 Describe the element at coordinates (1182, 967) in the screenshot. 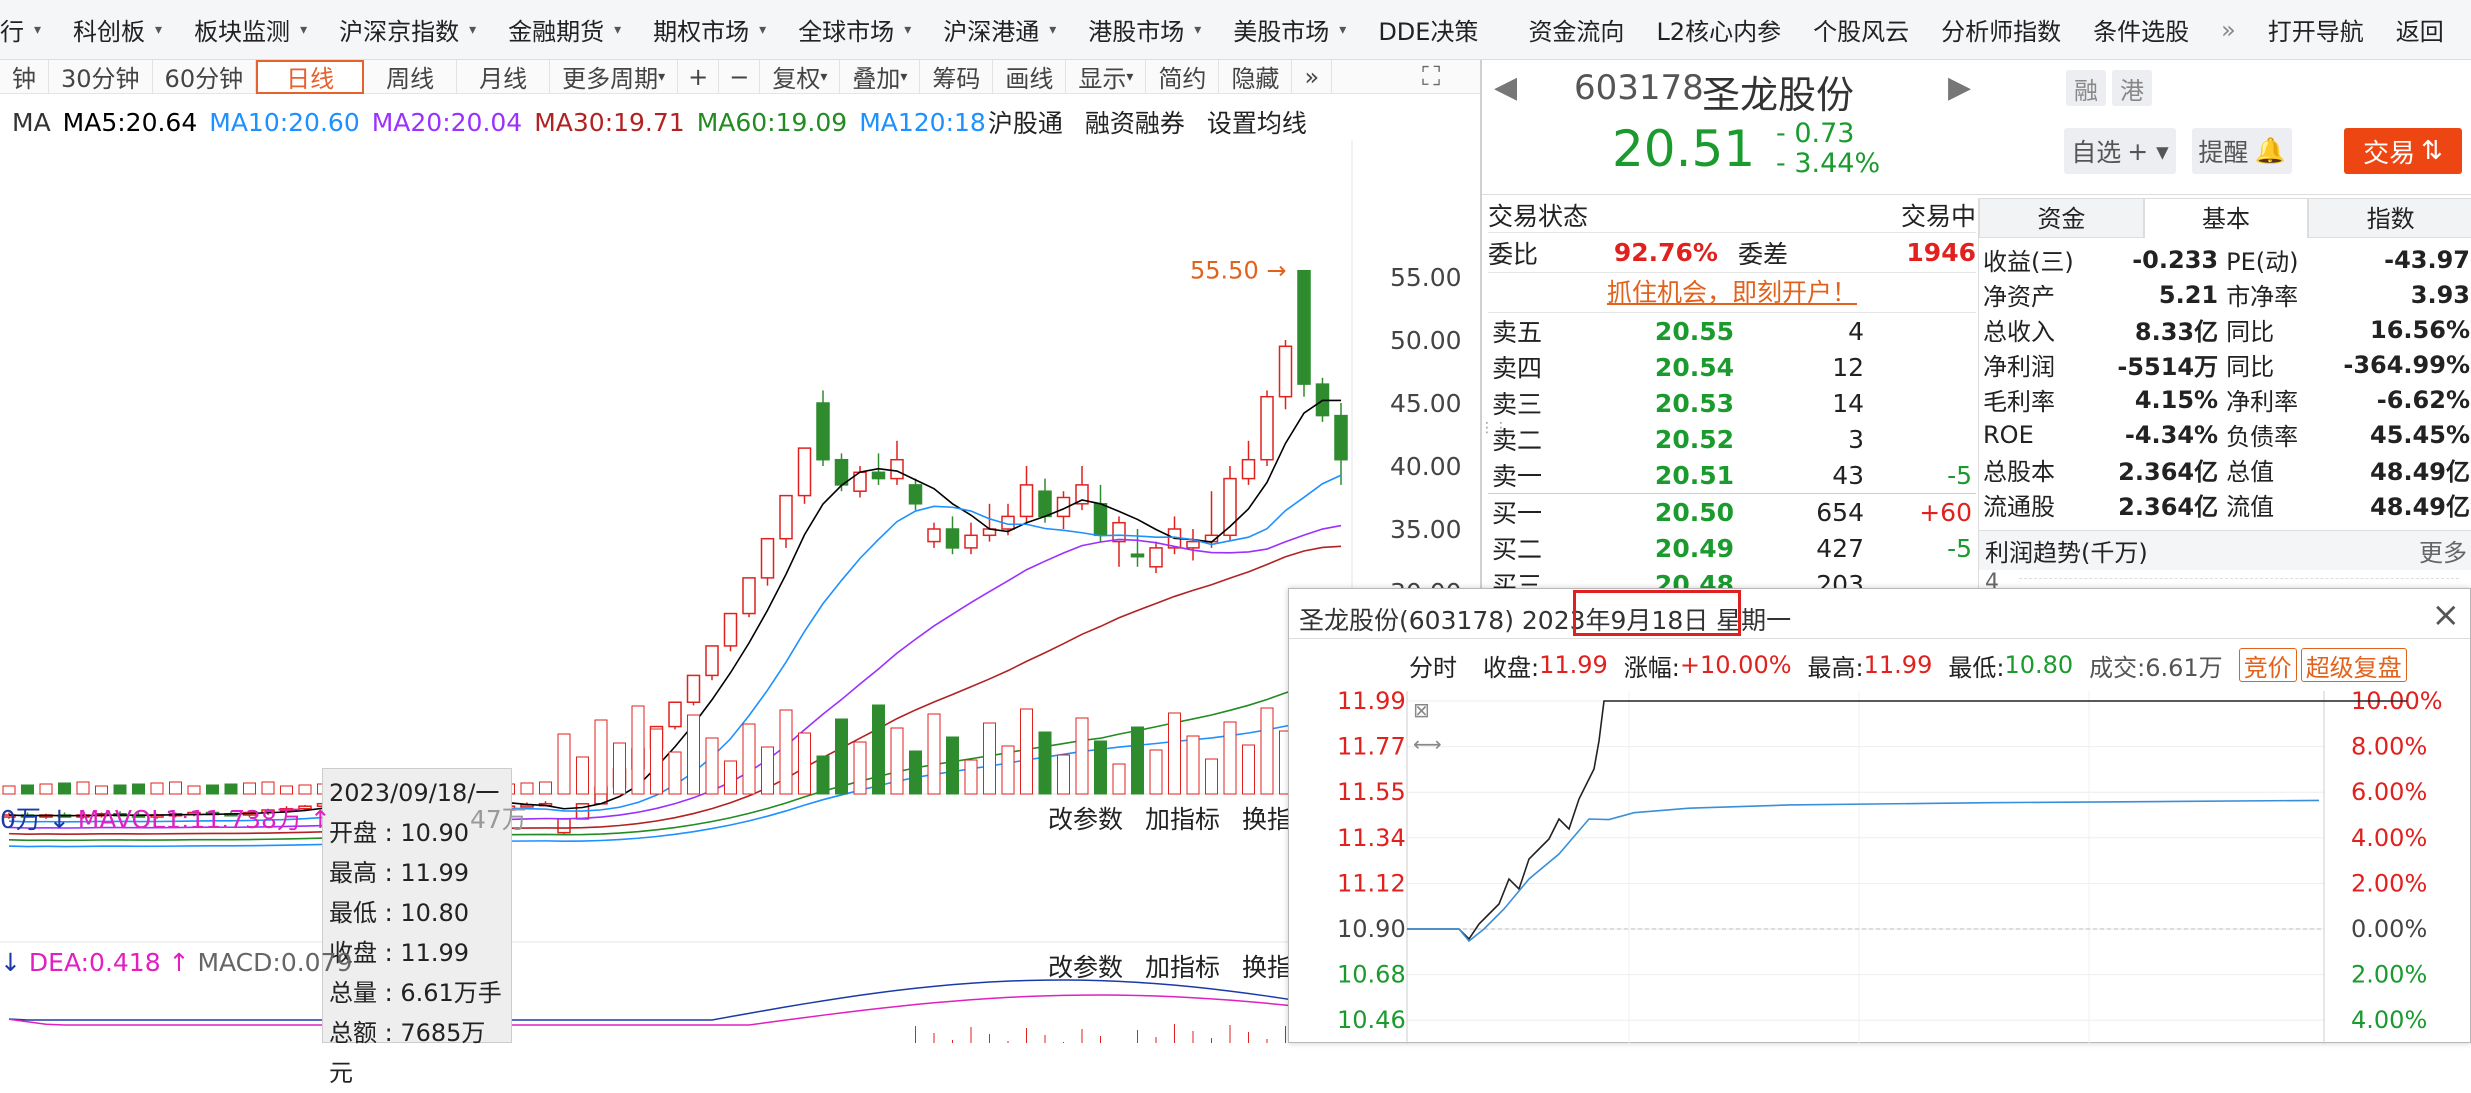

I see `macd-add-button: 加指标` at that location.